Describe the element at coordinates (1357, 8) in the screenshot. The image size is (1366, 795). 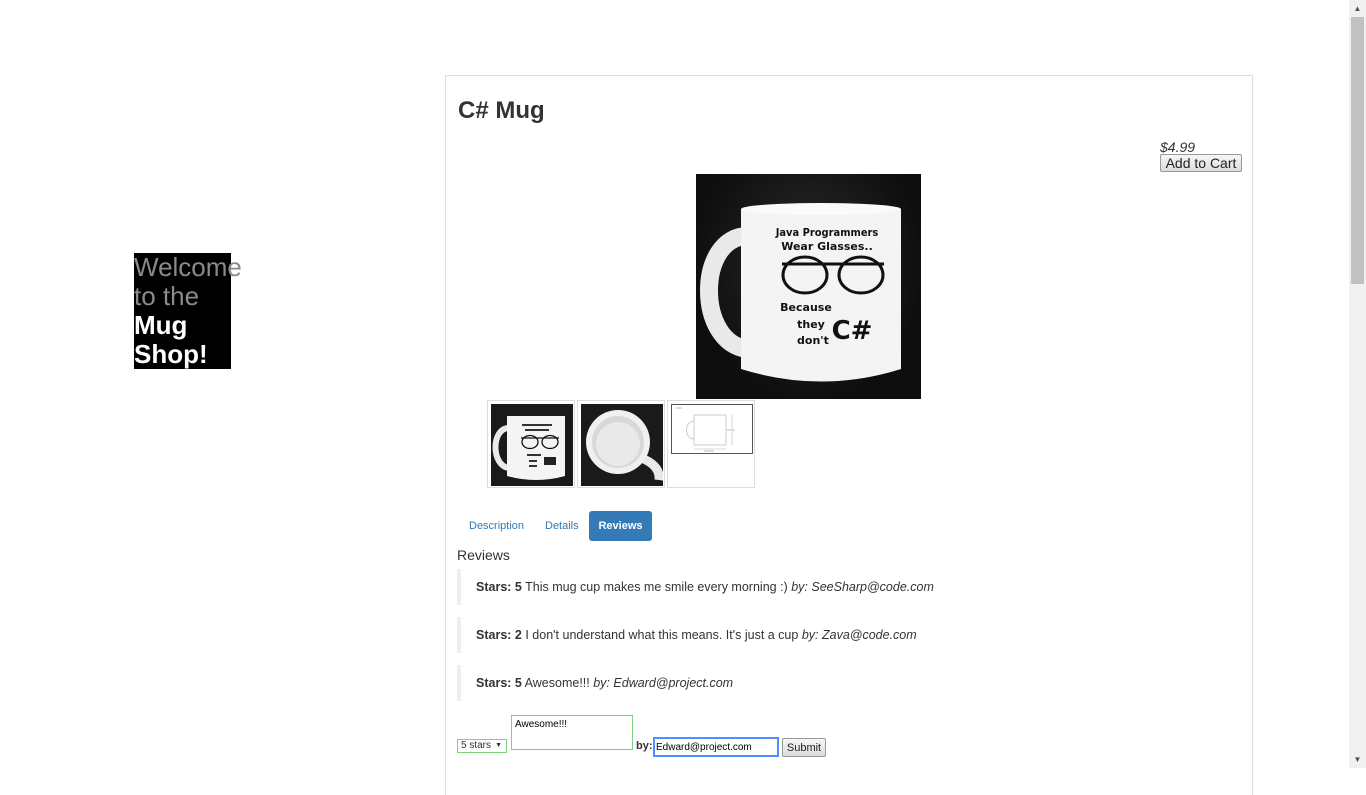
I see `scroll-up-arrow-icon: ▲` at that location.